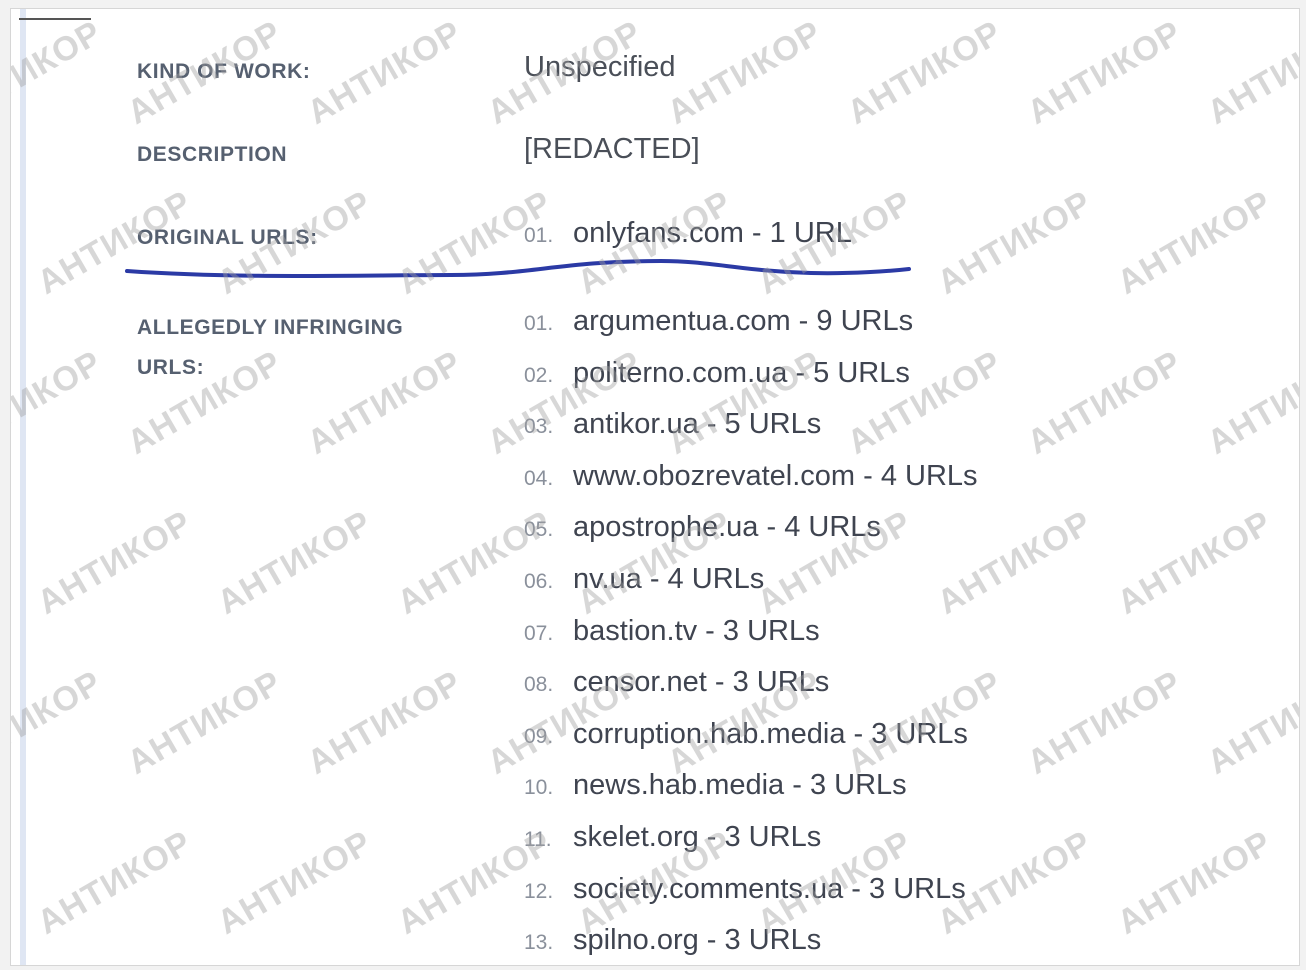 The width and height of the screenshot is (1306, 970). What do you see at coordinates (741, 372) in the screenshot?
I see `list-item-text: politerno.com.ua - 5 URLs` at bounding box center [741, 372].